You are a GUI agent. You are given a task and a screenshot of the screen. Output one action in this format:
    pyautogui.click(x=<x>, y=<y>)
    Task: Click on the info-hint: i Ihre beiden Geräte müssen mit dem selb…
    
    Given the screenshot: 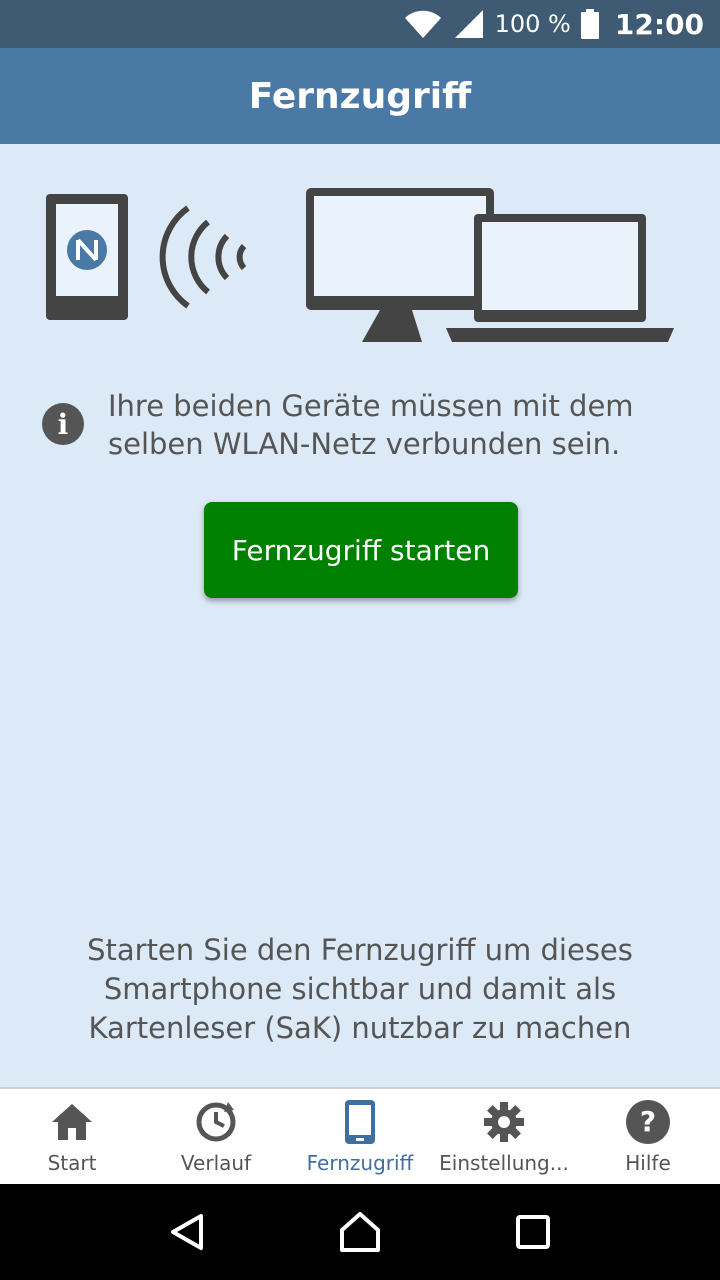 What is the action you would take?
    pyautogui.click(x=362, y=425)
    